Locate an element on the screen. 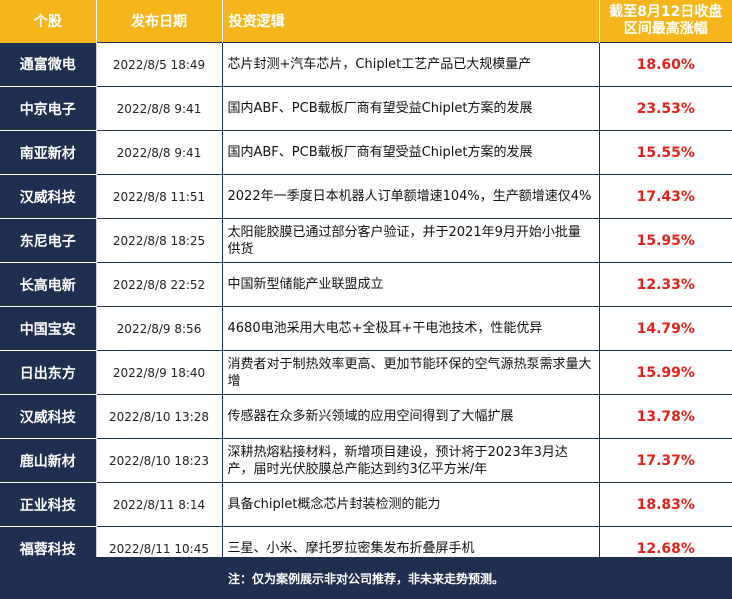  header-date: 发布日期 is located at coordinates (159, 21).